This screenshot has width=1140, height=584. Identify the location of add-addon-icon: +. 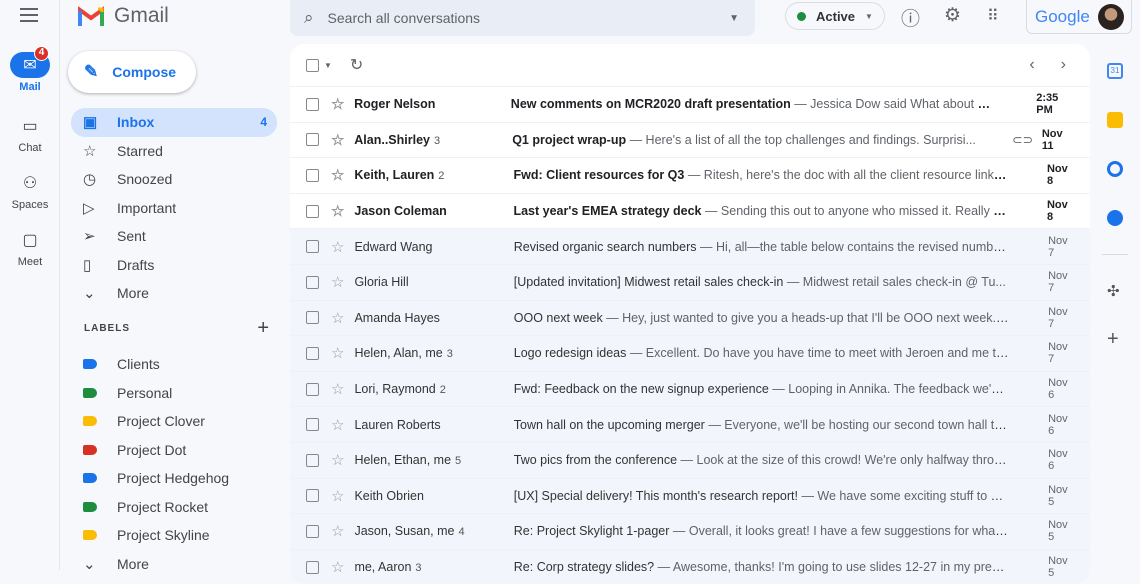
(1113, 339).